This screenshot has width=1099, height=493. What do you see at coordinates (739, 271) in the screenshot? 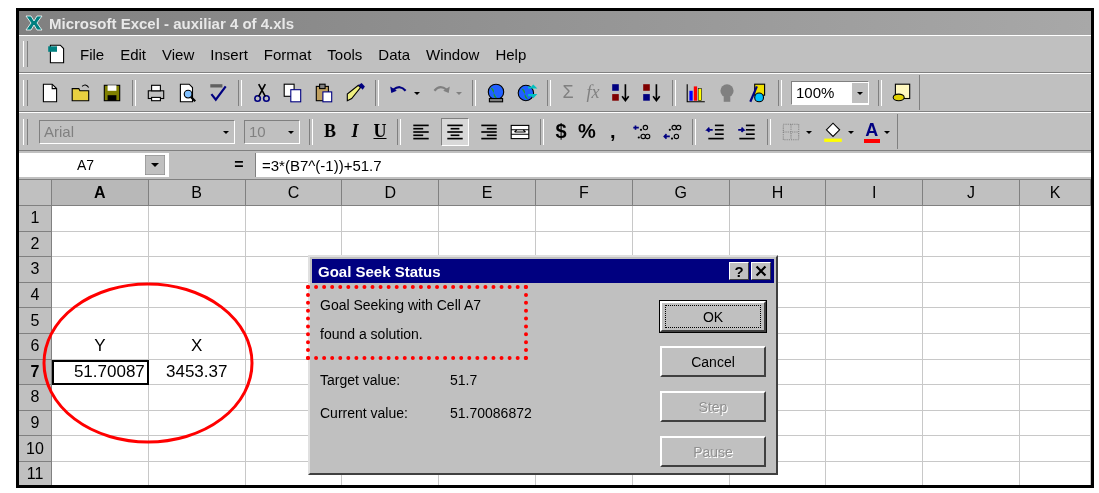
I see `help-button: ?` at bounding box center [739, 271].